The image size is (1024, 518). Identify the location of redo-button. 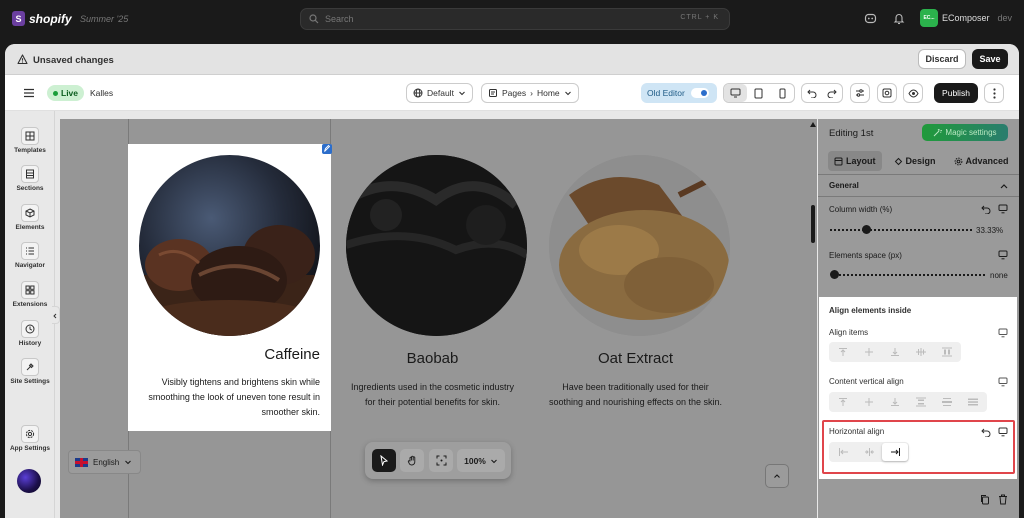
(832, 93).